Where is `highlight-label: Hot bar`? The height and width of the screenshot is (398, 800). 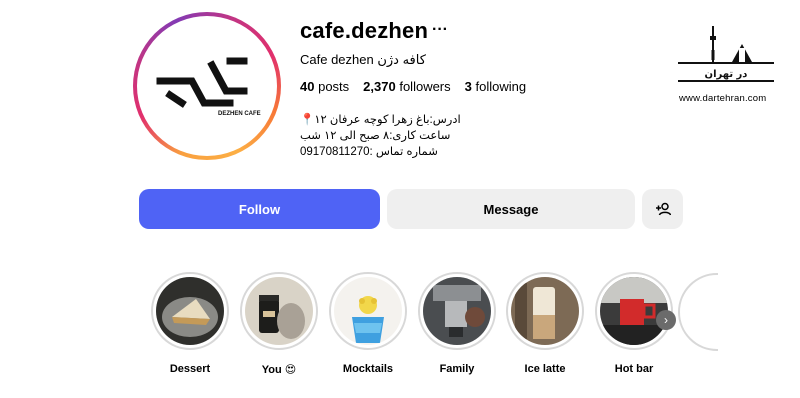 highlight-label: Hot bar is located at coordinates (634, 369).